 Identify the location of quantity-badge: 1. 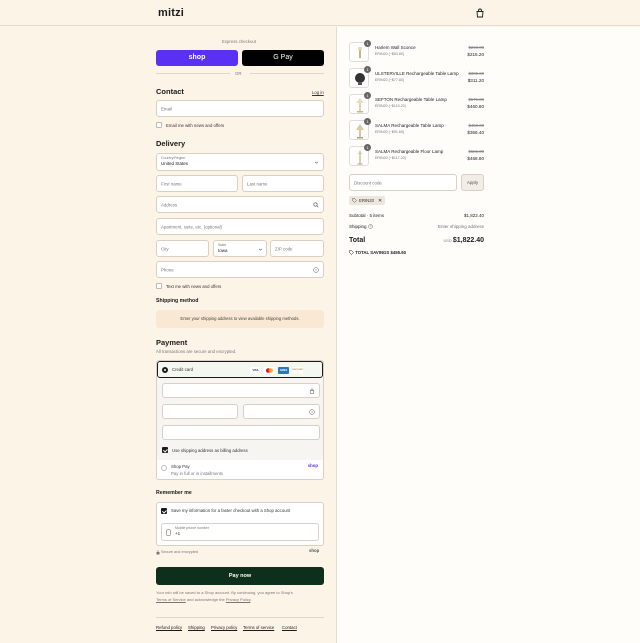
(367, 43).